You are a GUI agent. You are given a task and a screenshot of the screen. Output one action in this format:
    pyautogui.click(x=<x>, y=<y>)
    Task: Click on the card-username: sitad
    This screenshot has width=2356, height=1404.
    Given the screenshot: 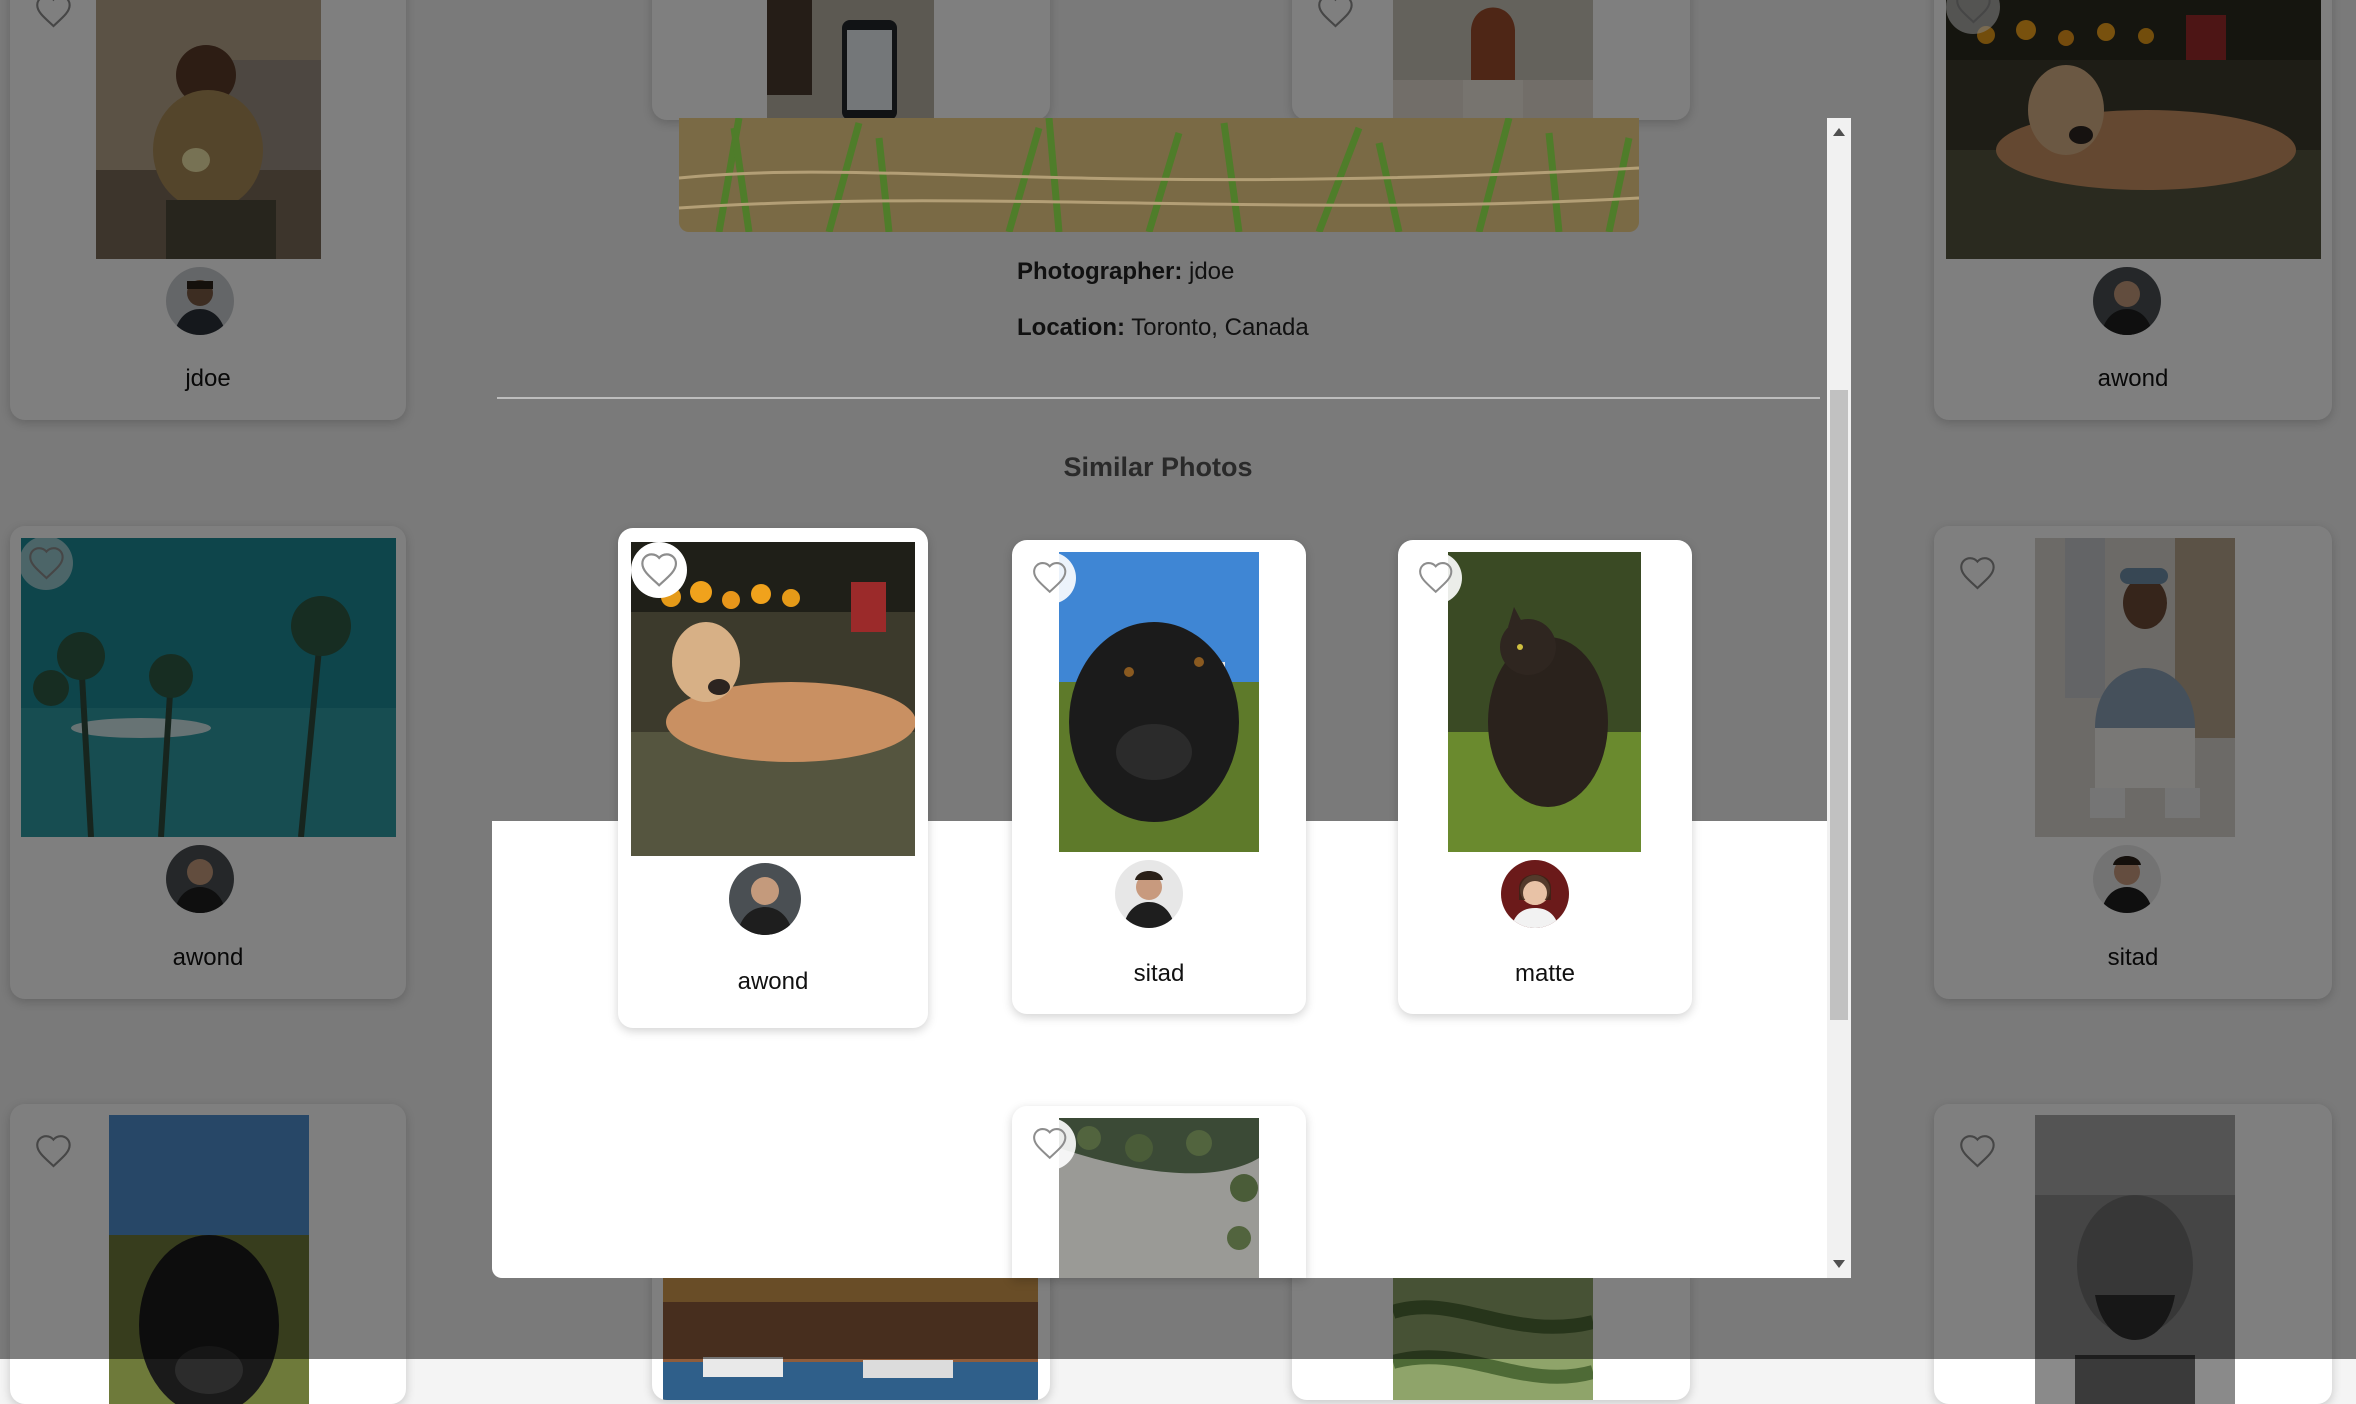 What is the action you would take?
    pyautogui.click(x=1159, y=974)
    